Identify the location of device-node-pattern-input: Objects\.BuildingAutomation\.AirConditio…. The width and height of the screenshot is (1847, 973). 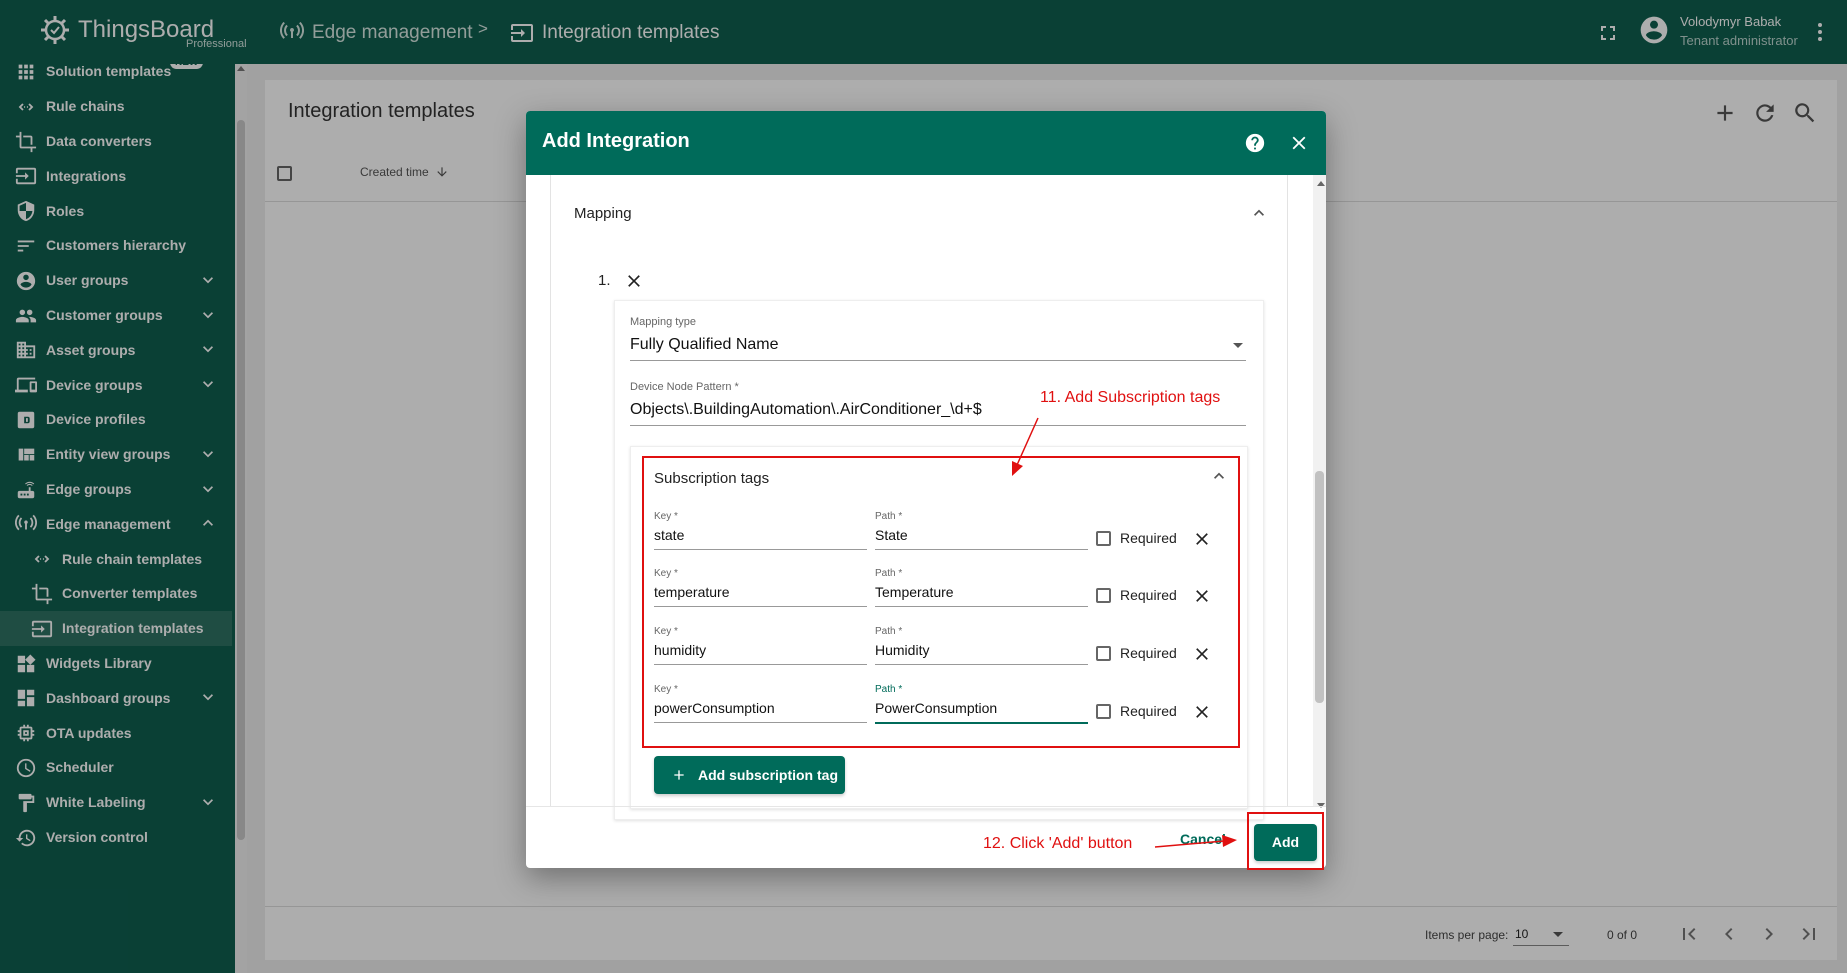
(806, 410).